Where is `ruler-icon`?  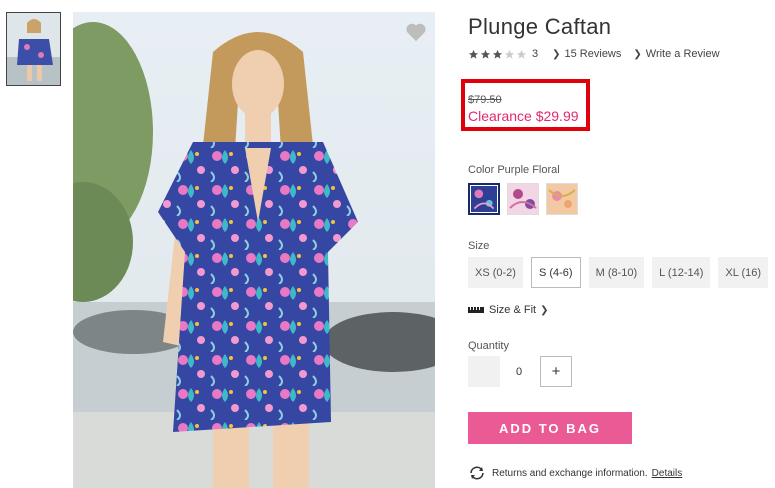
ruler-icon is located at coordinates (476, 310).